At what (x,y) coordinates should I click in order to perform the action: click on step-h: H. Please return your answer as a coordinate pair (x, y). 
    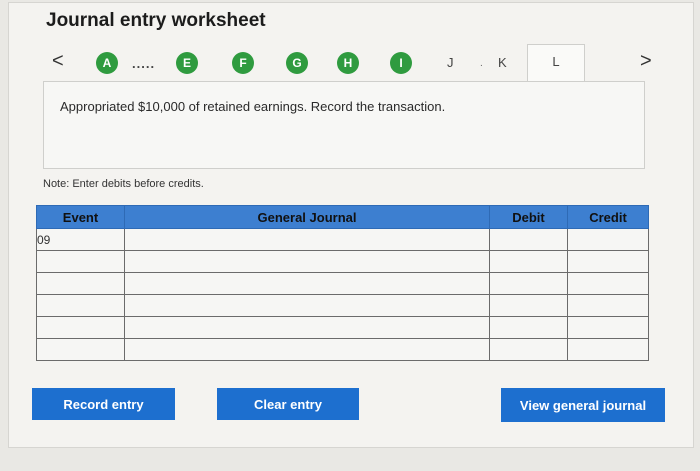
    Looking at the image, I should click on (348, 63).